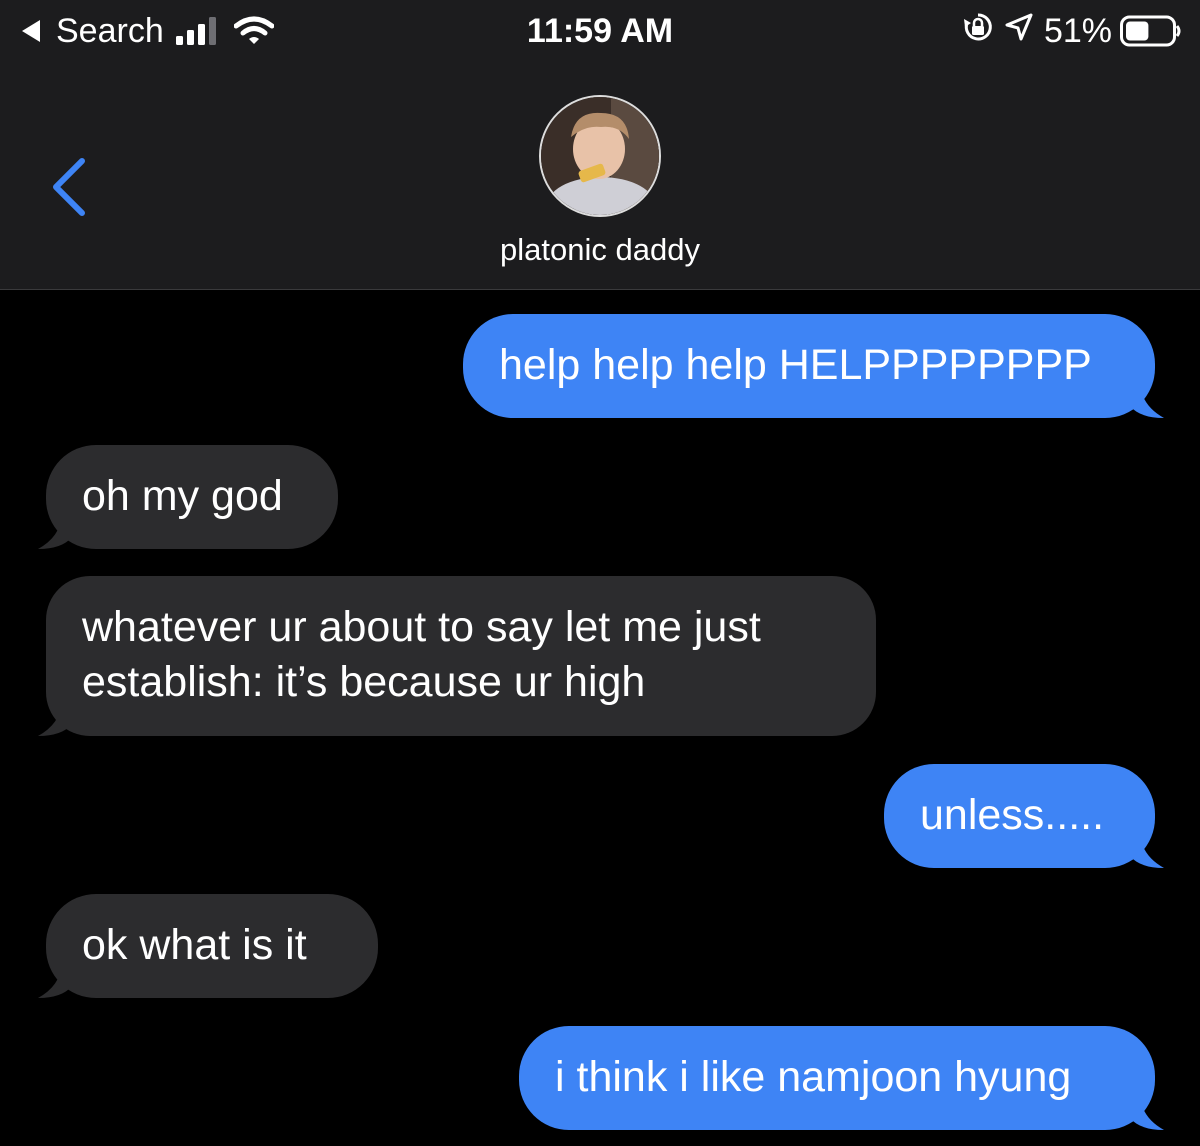  Describe the element at coordinates (795, 365) in the screenshot. I see `message-text: help help help HELPPPPPPPP` at that location.